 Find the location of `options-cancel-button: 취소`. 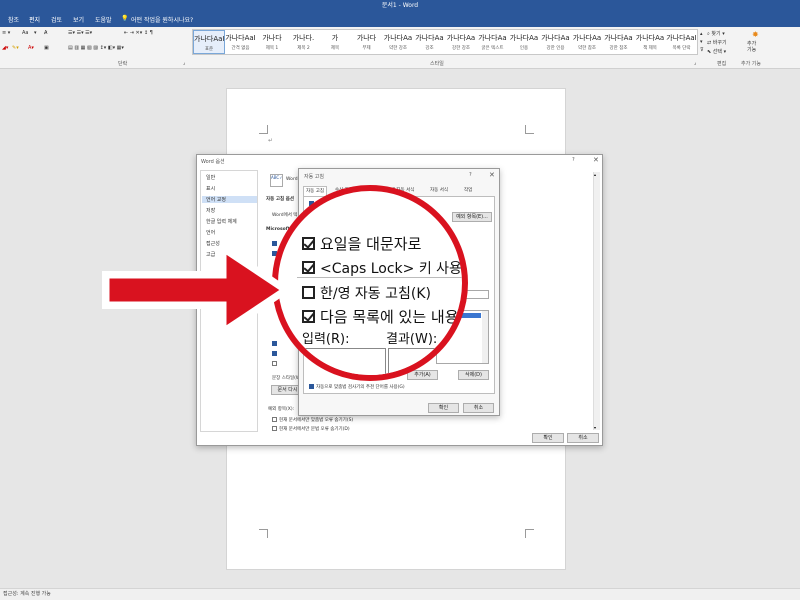

options-cancel-button: 취소 is located at coordinates (583, 438).